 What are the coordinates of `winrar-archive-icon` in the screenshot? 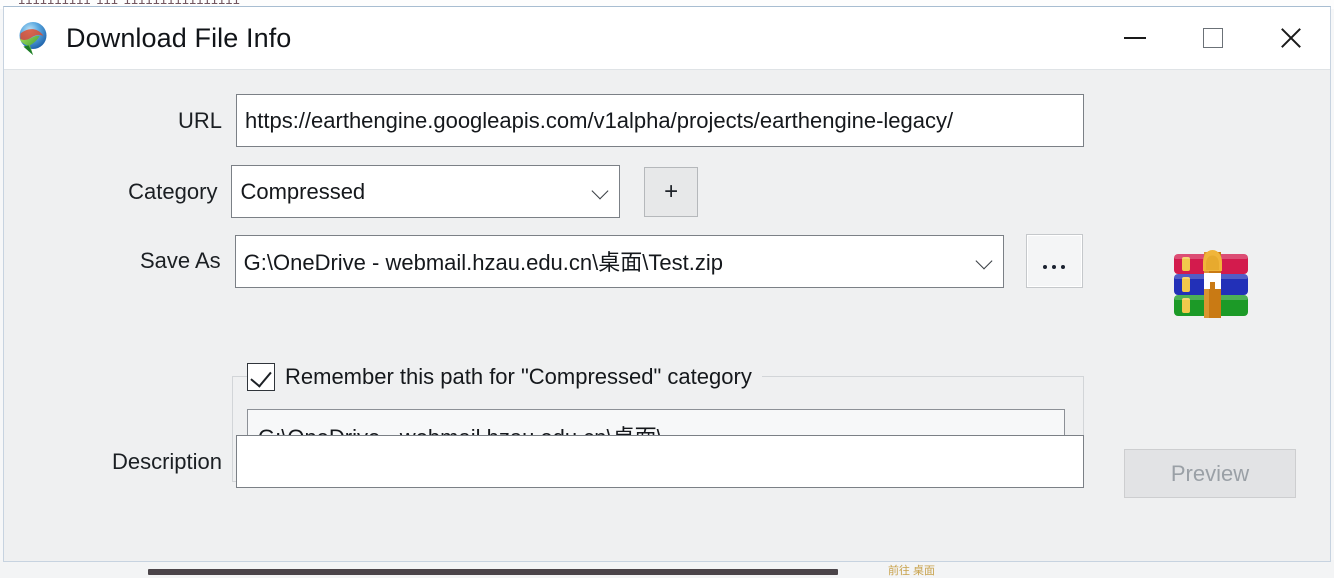 It's located at (1211, 285).